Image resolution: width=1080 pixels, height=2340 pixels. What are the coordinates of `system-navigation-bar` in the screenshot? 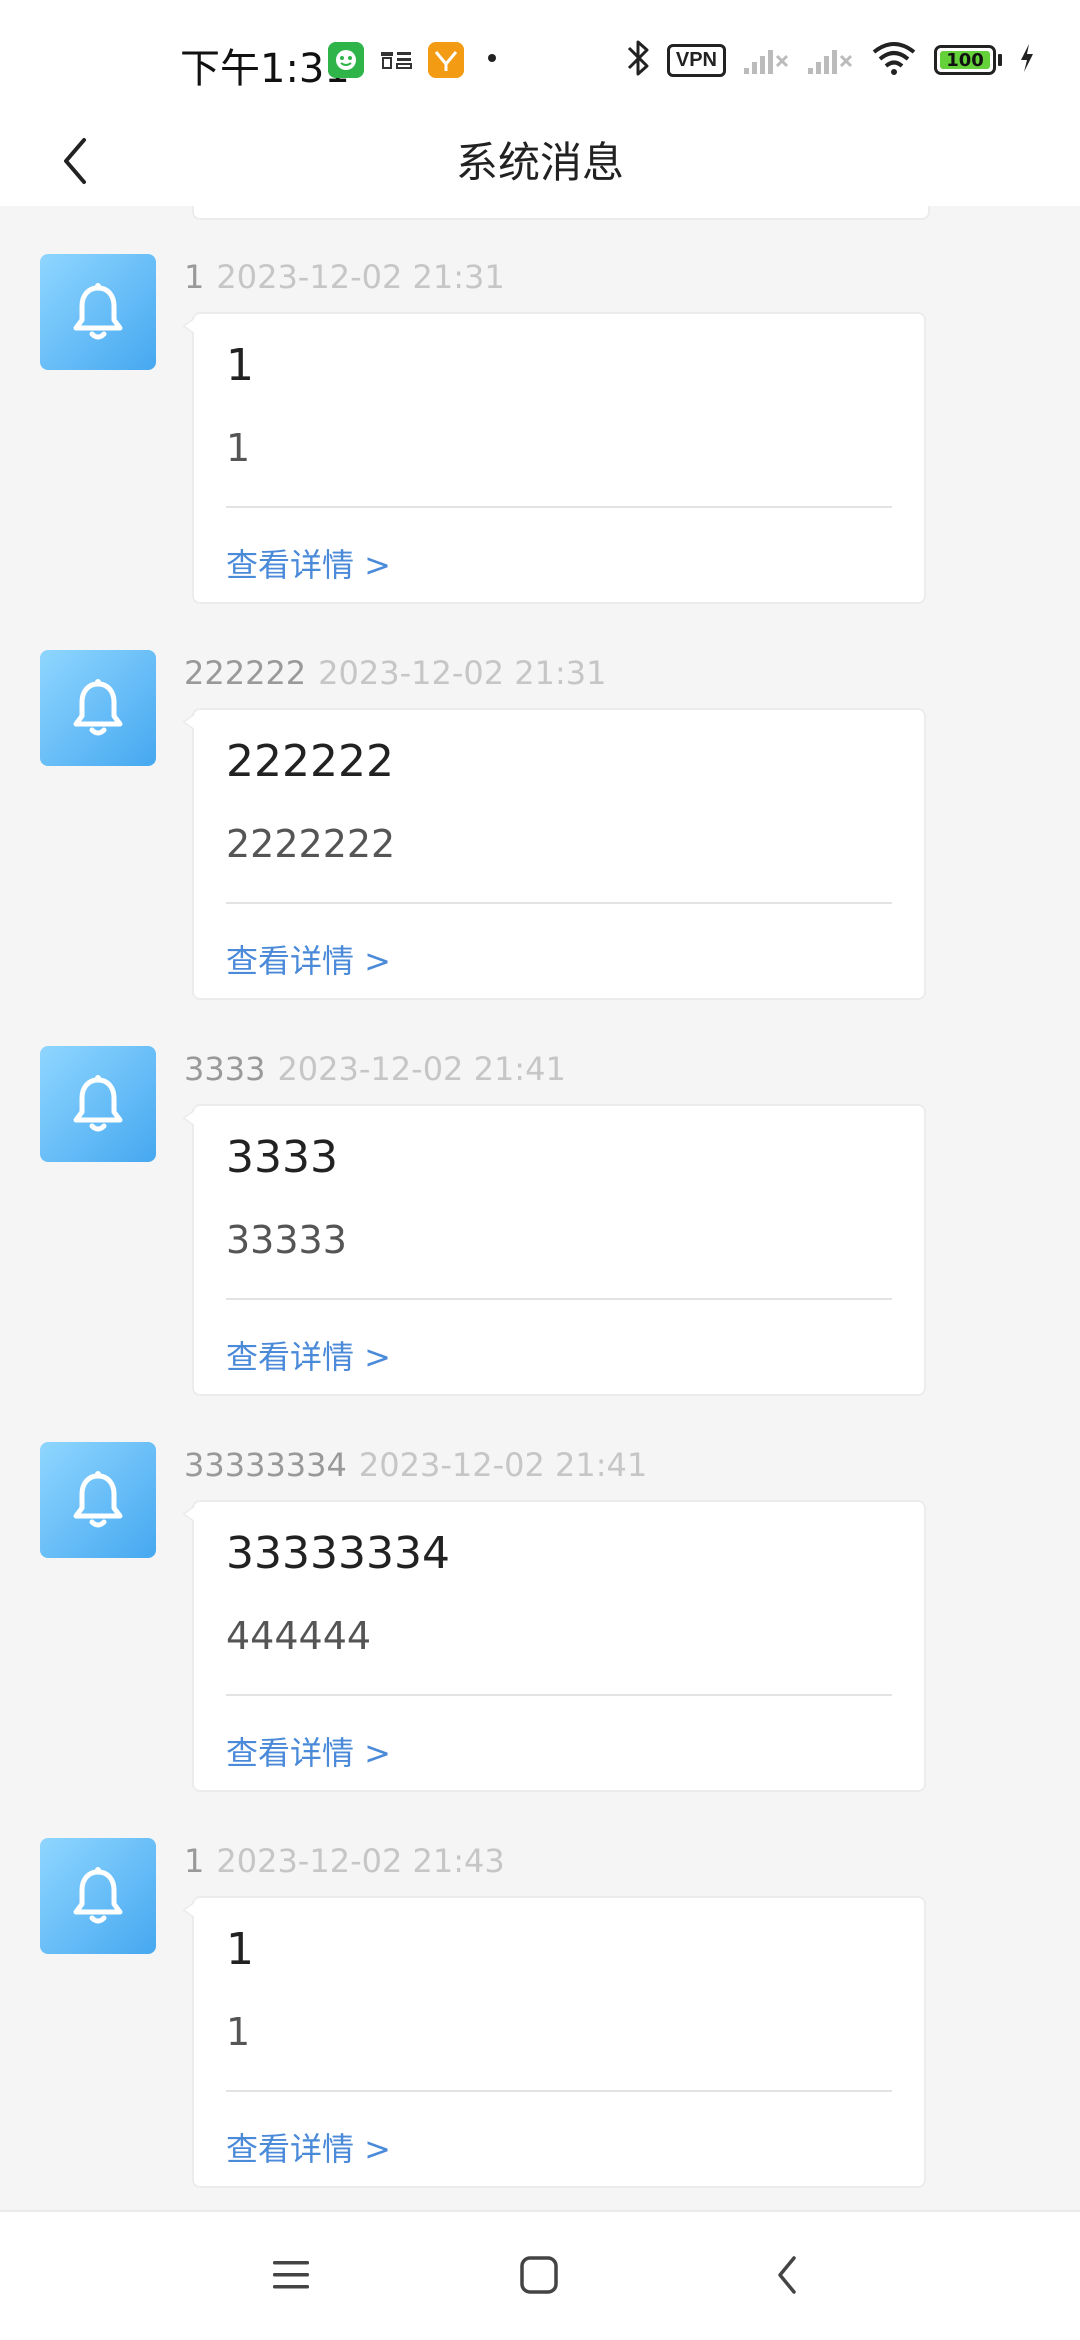 It's located at (540, 2275).